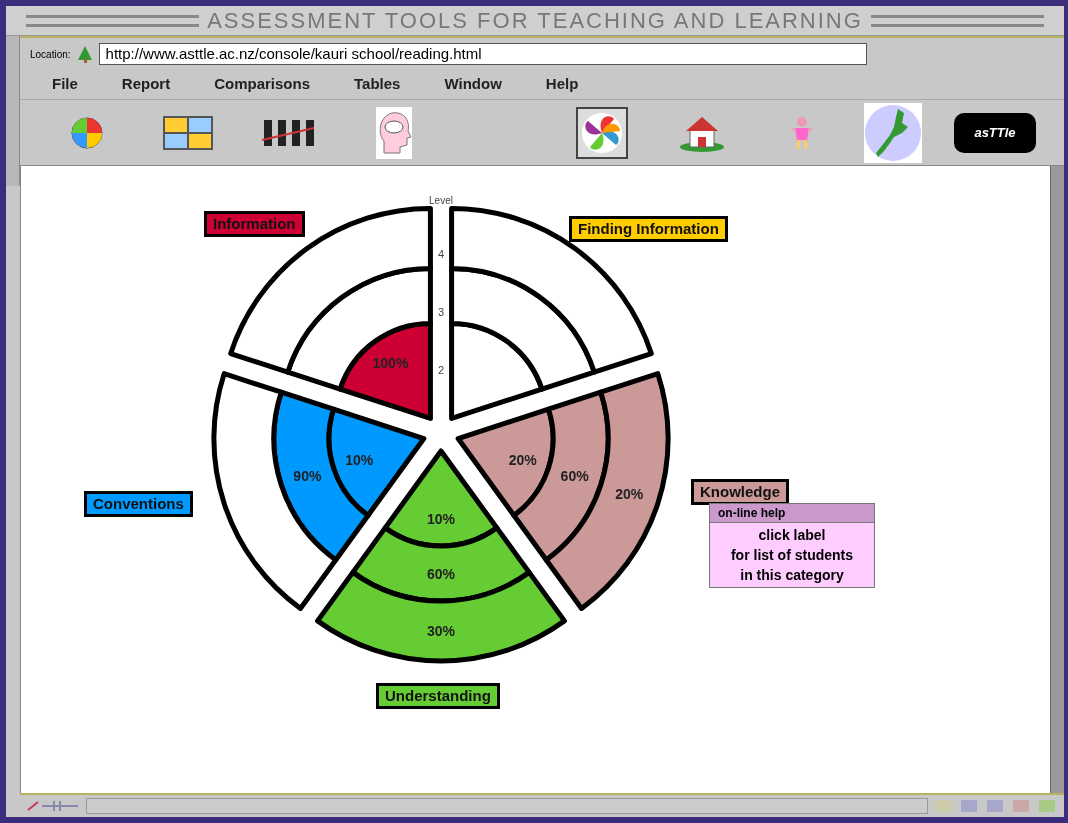  What do you see at coordinates (394, 132) in the screenshot?
I see `head-icon` at bounding box center [394, 132].